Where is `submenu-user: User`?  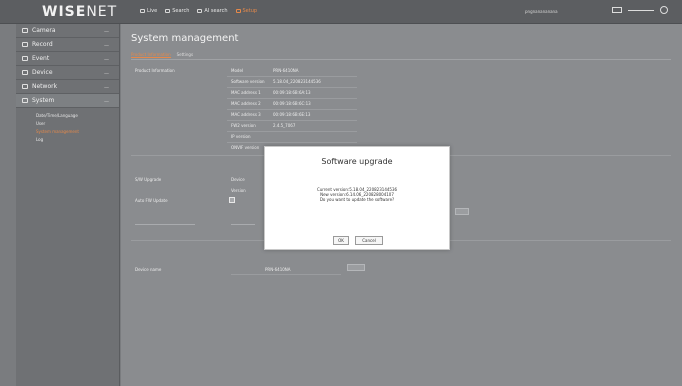 submenu-user: User is located at coordinates (77, 124).